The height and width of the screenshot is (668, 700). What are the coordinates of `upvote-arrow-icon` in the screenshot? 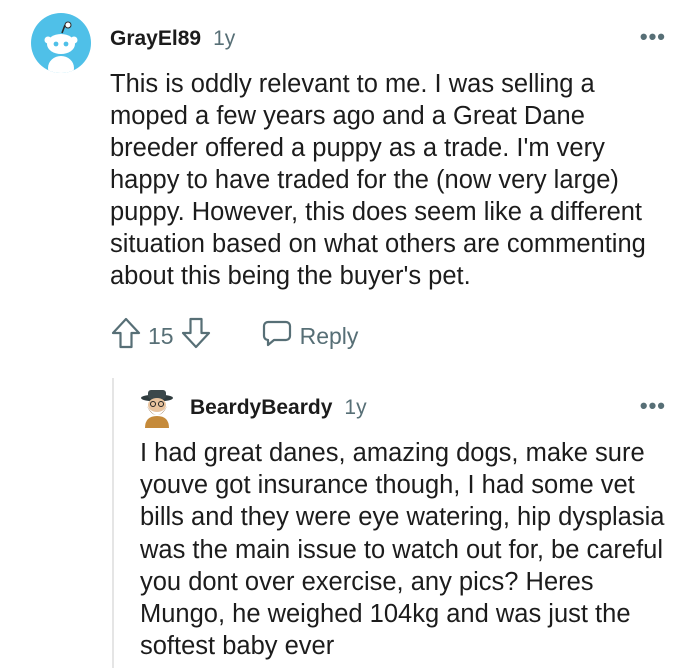 It's located at (126, 336).